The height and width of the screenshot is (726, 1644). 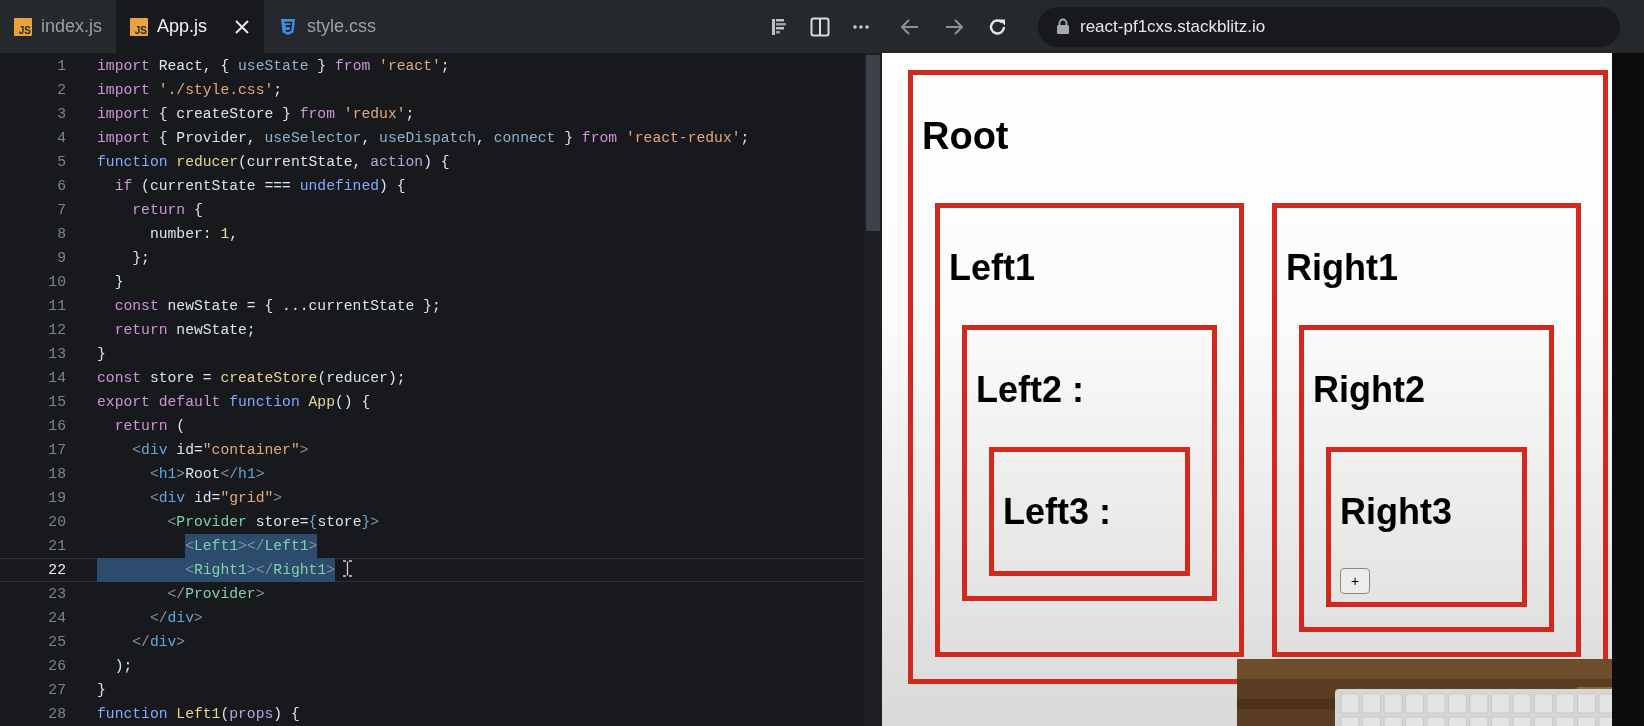 What do you see at coordinates (998, 26) in the screenshot?
I see `reload-icon` at bounding box center [998, 26].